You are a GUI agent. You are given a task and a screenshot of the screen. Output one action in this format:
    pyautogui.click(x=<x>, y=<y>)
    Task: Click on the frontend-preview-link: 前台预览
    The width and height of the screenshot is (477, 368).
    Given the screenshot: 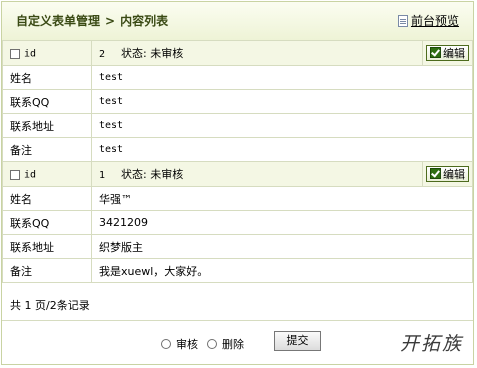 What is the action you would take?
    pyautogui.click(x=428, y=20)
    